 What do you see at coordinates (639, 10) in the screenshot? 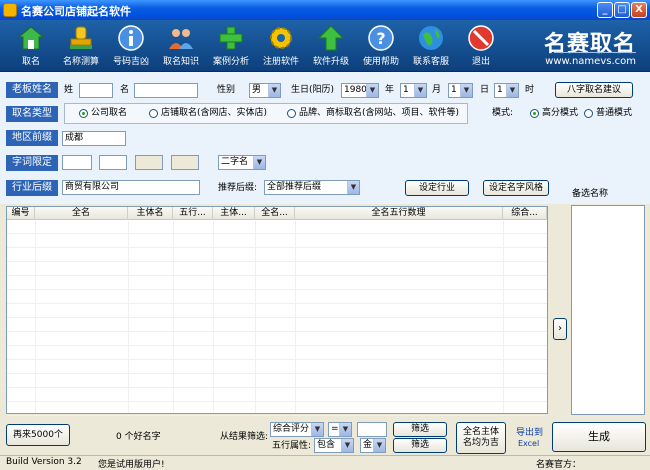
I see `close-button: X` at bounding box center [639, 10].